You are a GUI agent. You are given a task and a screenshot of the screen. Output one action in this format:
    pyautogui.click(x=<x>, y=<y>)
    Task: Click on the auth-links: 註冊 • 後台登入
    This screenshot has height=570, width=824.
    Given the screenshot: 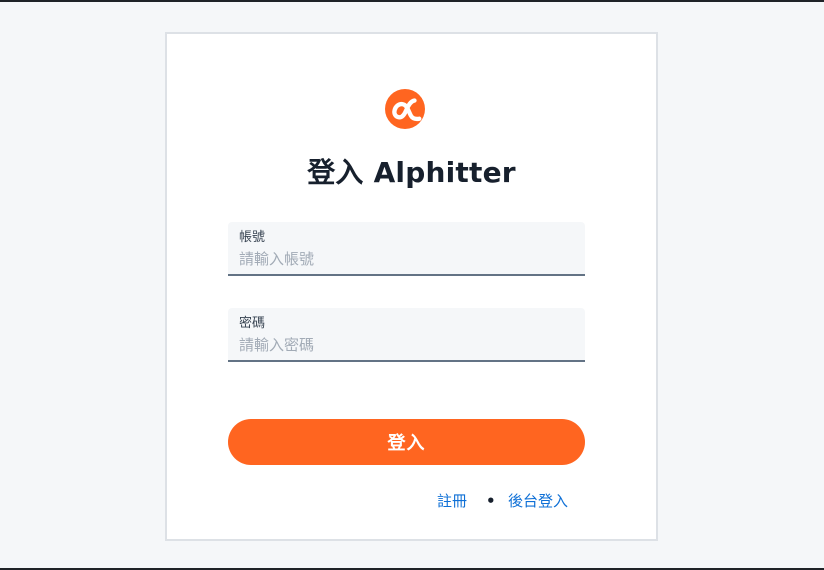 What is the action you would take?
    pyautogui.click(x=517, y=501)
    